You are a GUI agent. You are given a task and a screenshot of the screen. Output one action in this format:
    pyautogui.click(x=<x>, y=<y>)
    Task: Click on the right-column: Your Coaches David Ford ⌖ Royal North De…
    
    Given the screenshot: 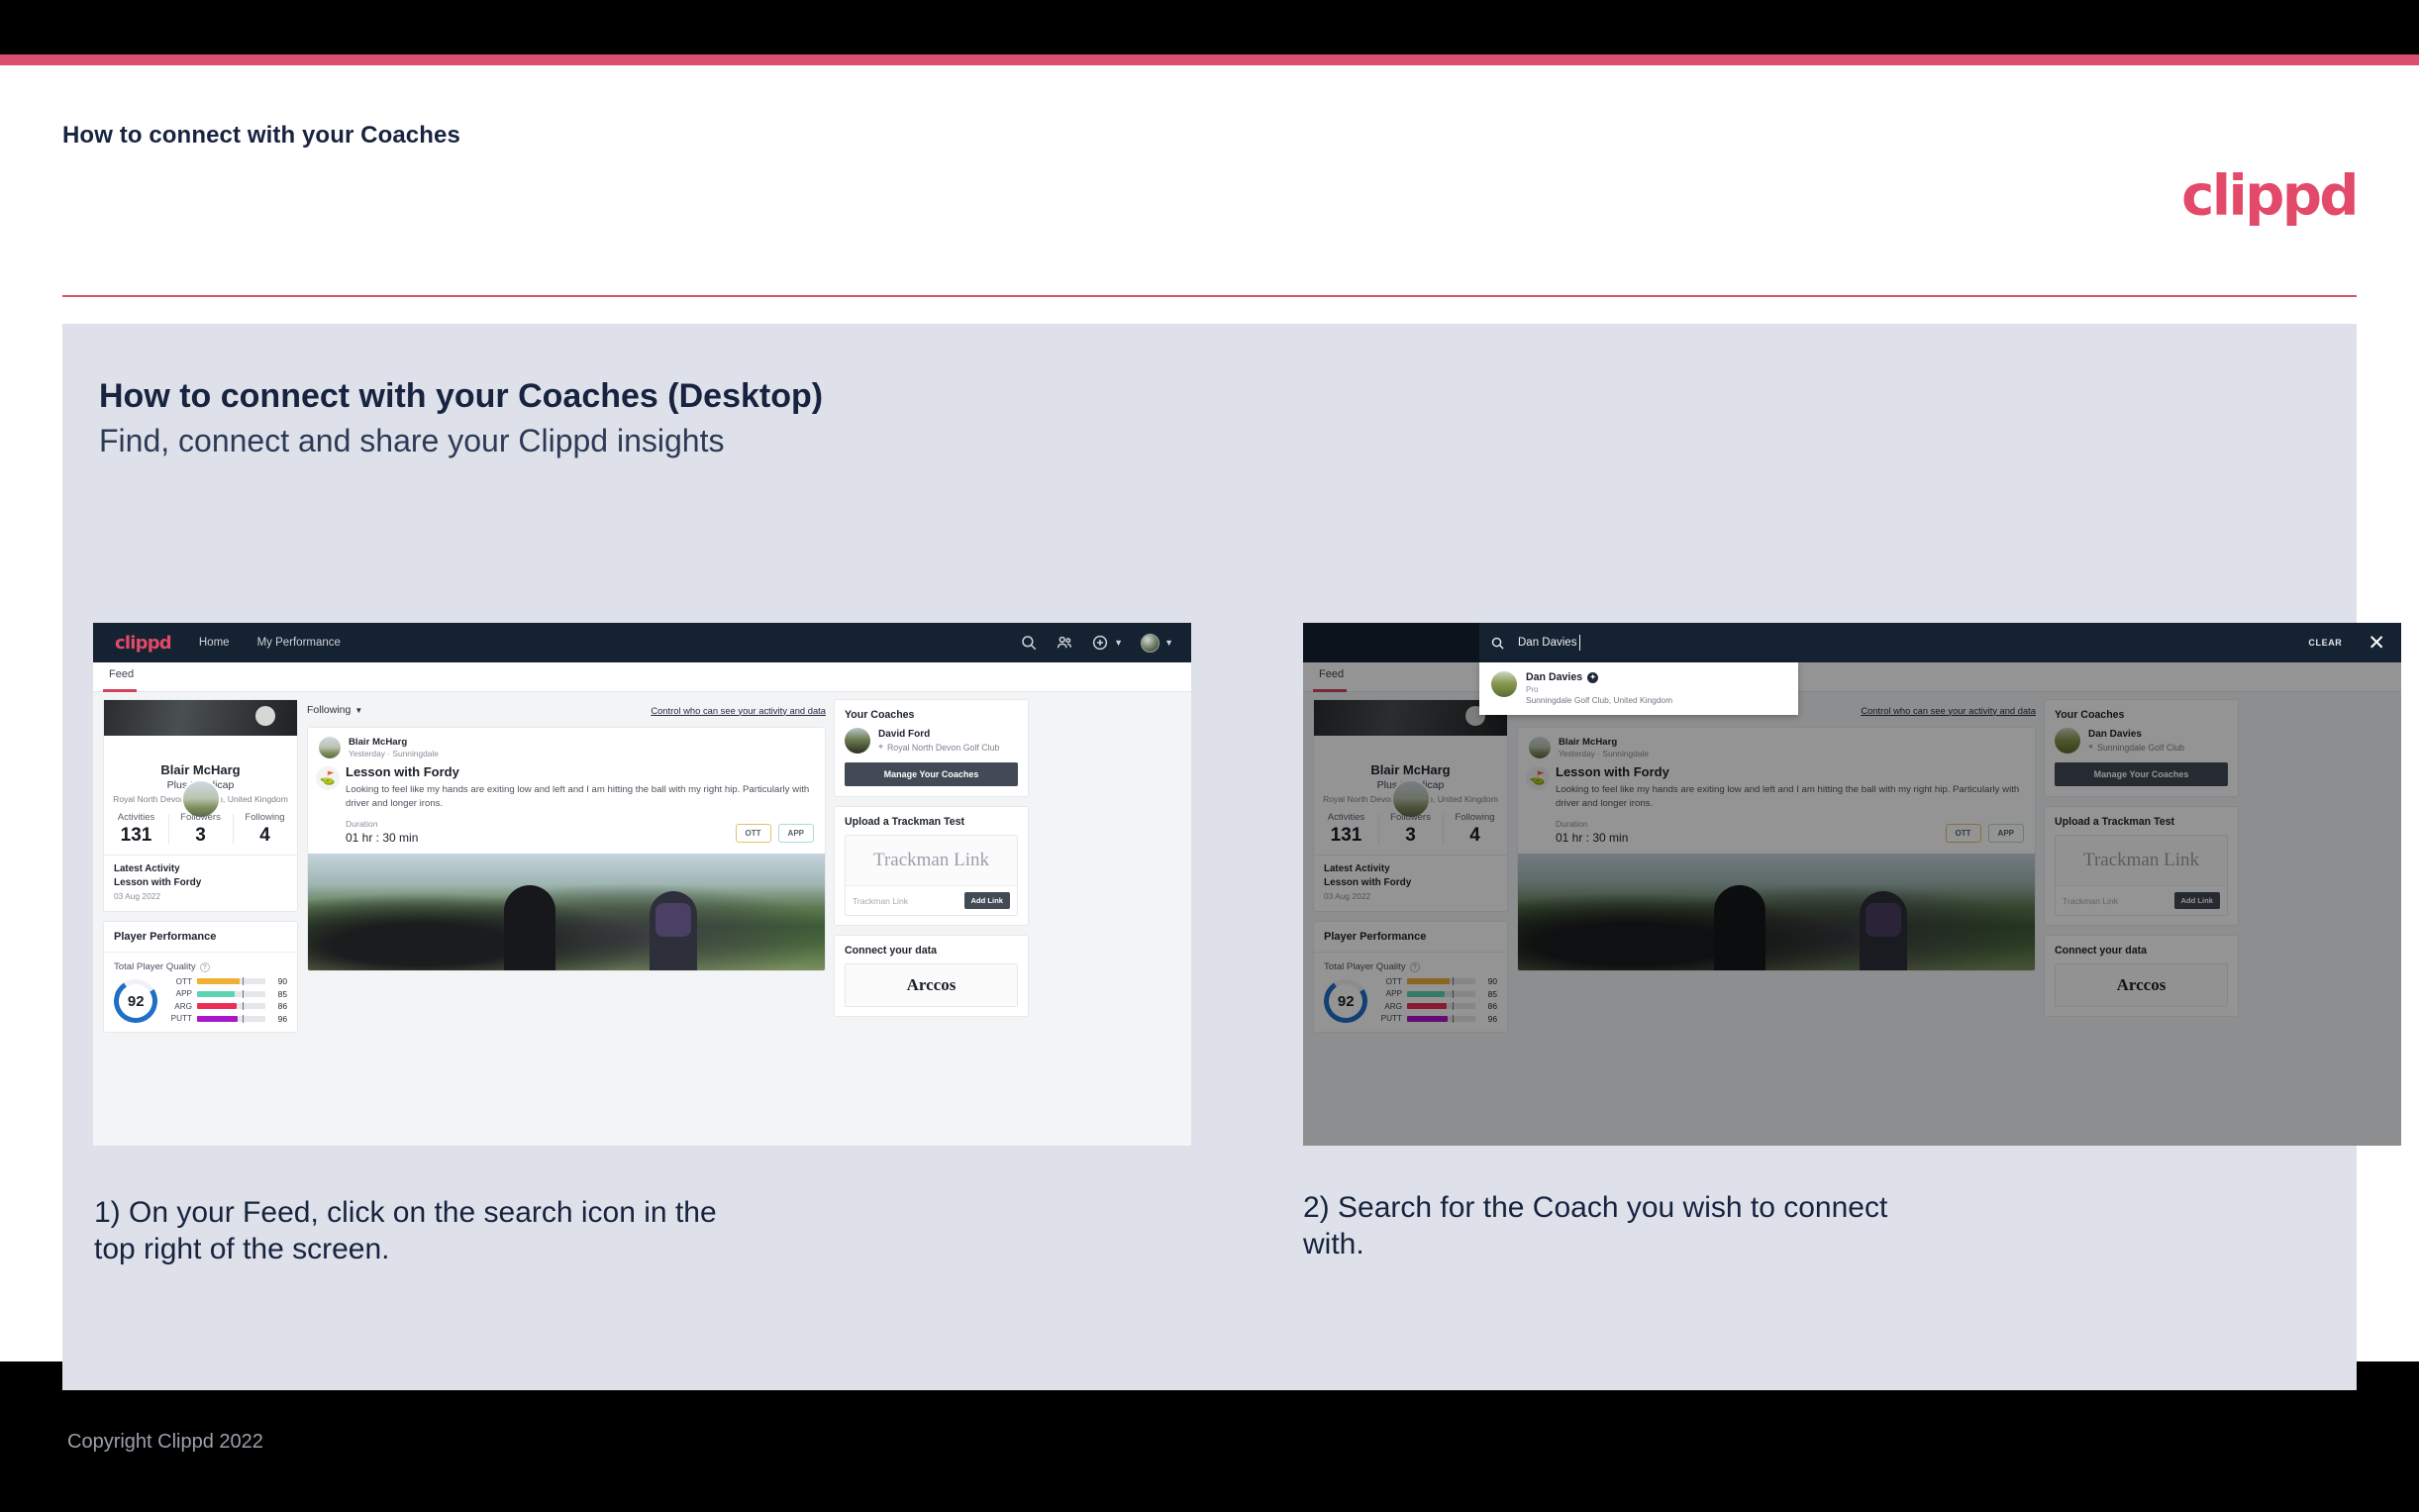 What is the action you would take?
    pyautogui.click(x=931, y=862)
    